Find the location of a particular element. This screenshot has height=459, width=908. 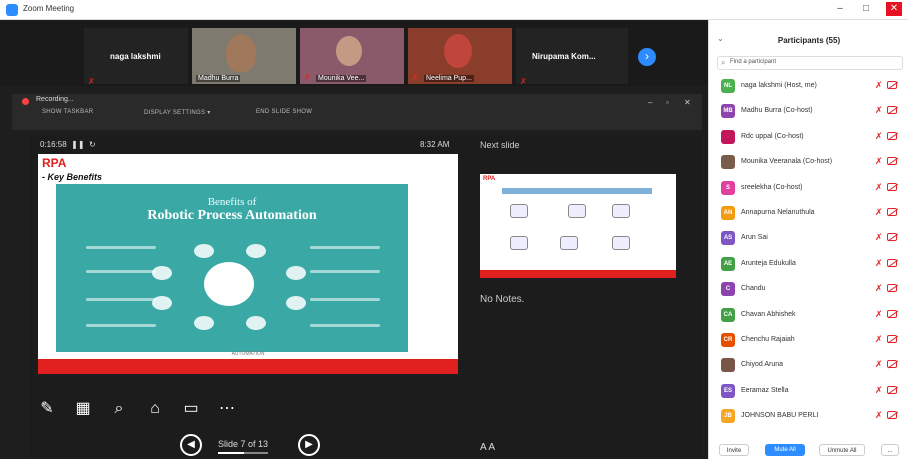

video-tile: naga lakshmi ✗ is located at coordinates (136, 56).